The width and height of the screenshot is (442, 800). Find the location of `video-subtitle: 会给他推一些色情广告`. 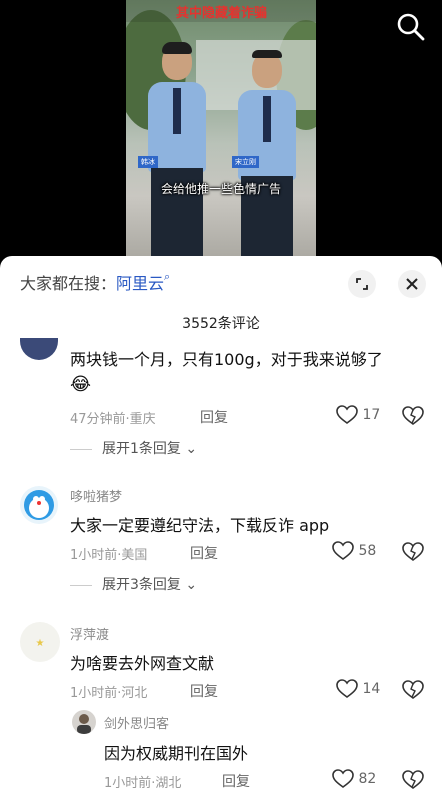

video-subtitle: 会给他推一些色情广告 is located at coordinates (220, 189).